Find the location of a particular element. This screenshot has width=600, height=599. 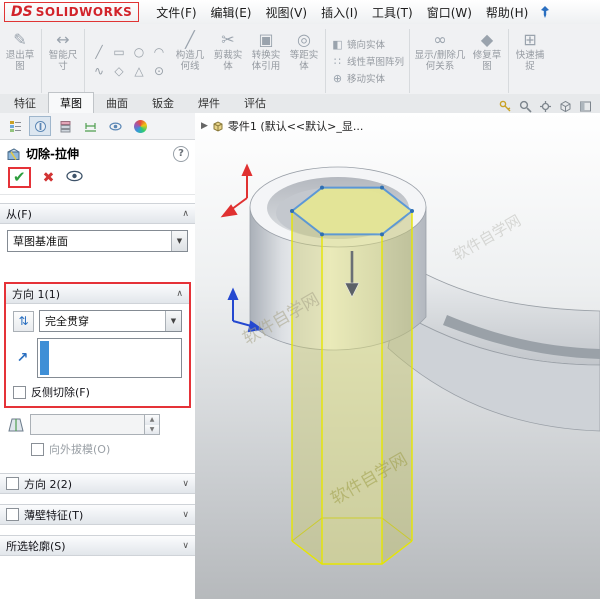

selected-contours-section-header: 所选轮廓(S) ∨ is located at coordinates (97, 545).